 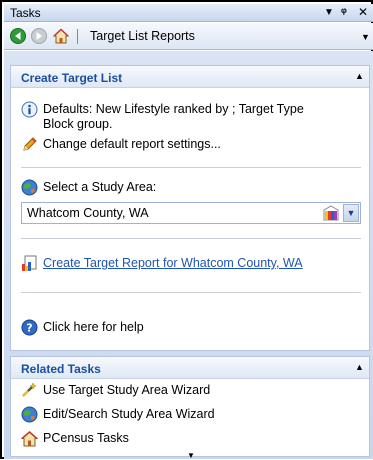 What do you see at coordinates (351, 213) in the screenshot?
I see `chevron-down-icon: ▼` at bounding box center [351, 213].